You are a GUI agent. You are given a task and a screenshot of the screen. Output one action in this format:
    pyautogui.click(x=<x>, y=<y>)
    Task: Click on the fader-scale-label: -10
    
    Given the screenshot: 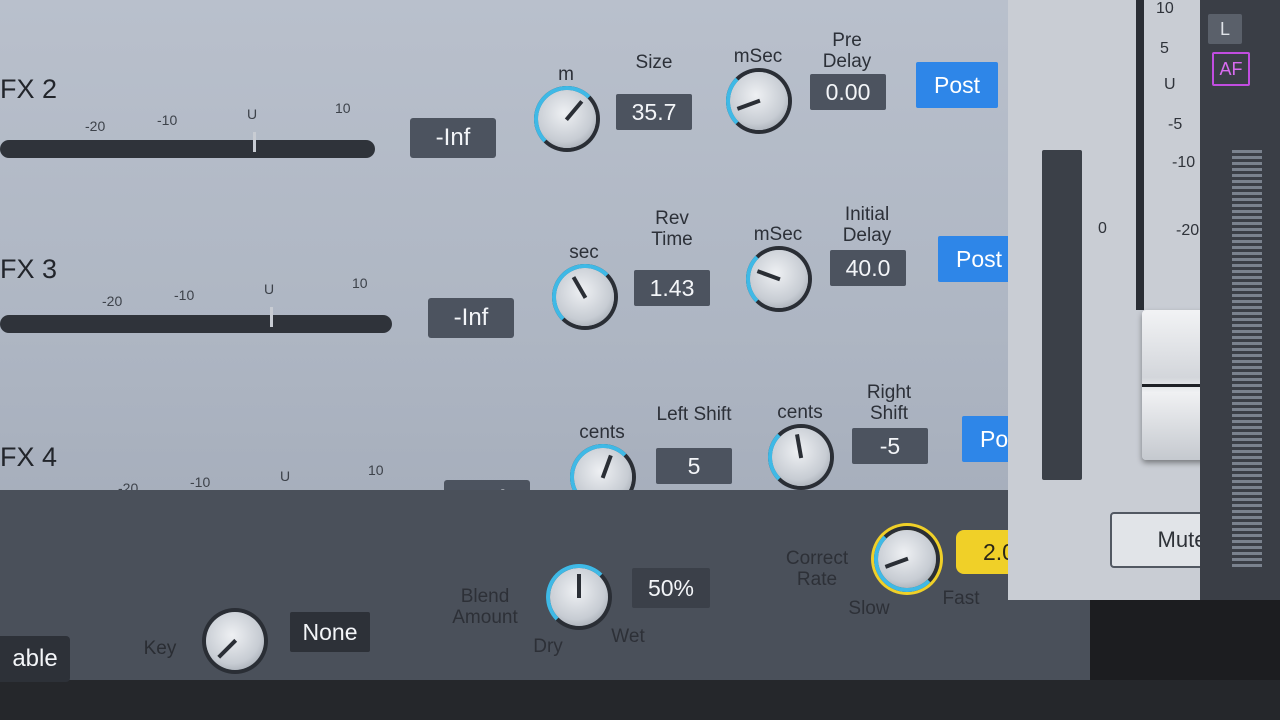 What is the action you would take?
    pyautogui.click(x=1184, y=162)
    